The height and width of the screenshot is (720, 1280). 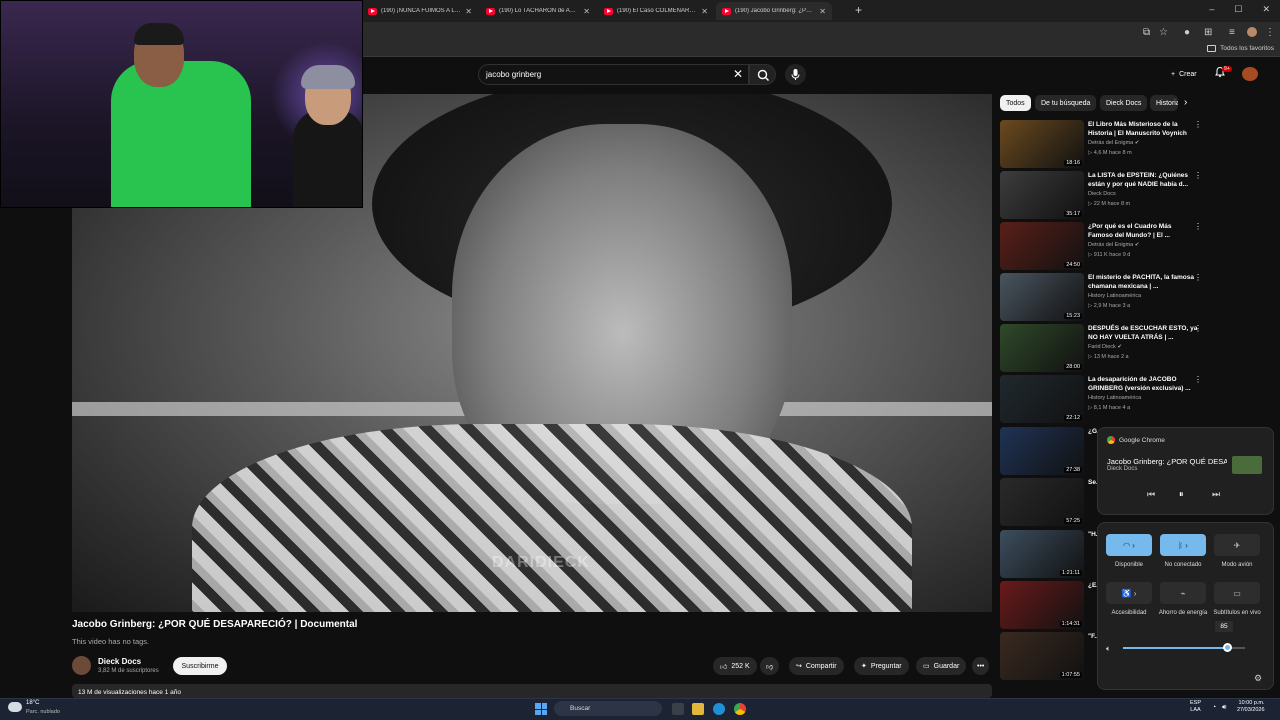 What do you see at coordinates (1042, 297) in the screenshot?
I see `video-thumbnail: 15:23` at bounding box center [1042, 297].